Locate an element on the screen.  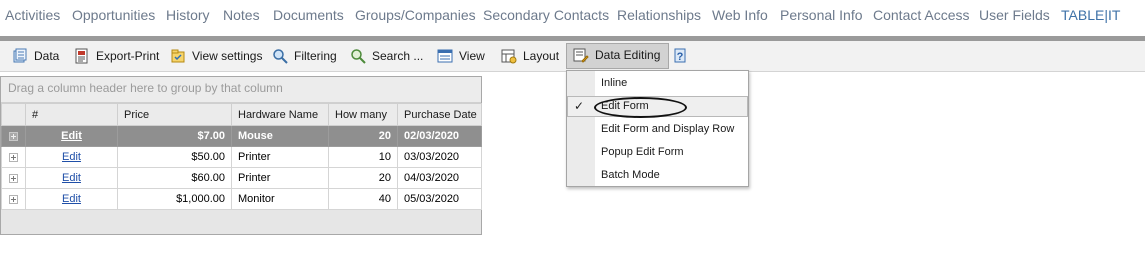
tab-opportunities: Opportunities is located at coordinates (113, 15).